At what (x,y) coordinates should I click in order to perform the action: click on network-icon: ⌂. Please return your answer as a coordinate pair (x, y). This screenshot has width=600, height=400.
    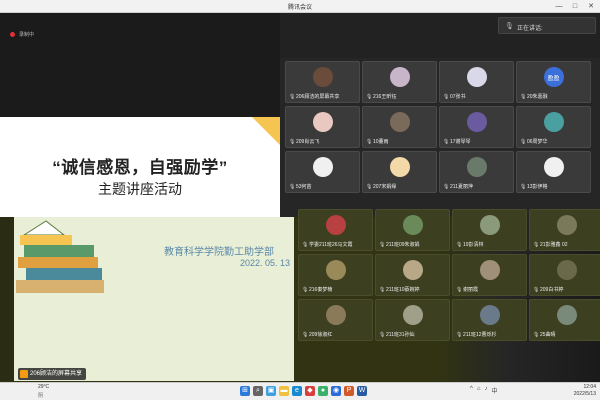
    Looking at the image, I should click on (479, 390).